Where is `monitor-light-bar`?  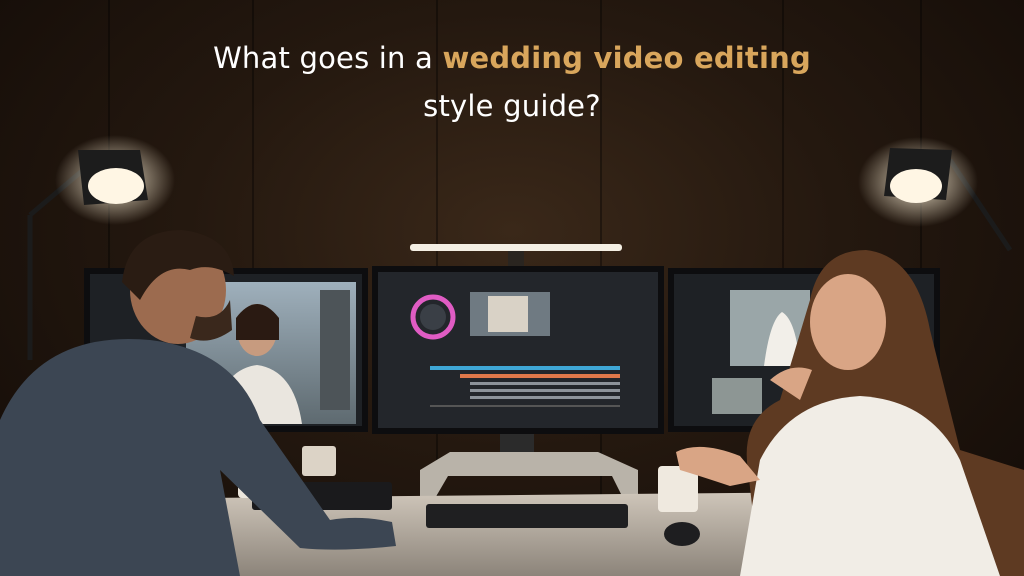
monitor-light-bar is located at coordinates (516, 255).